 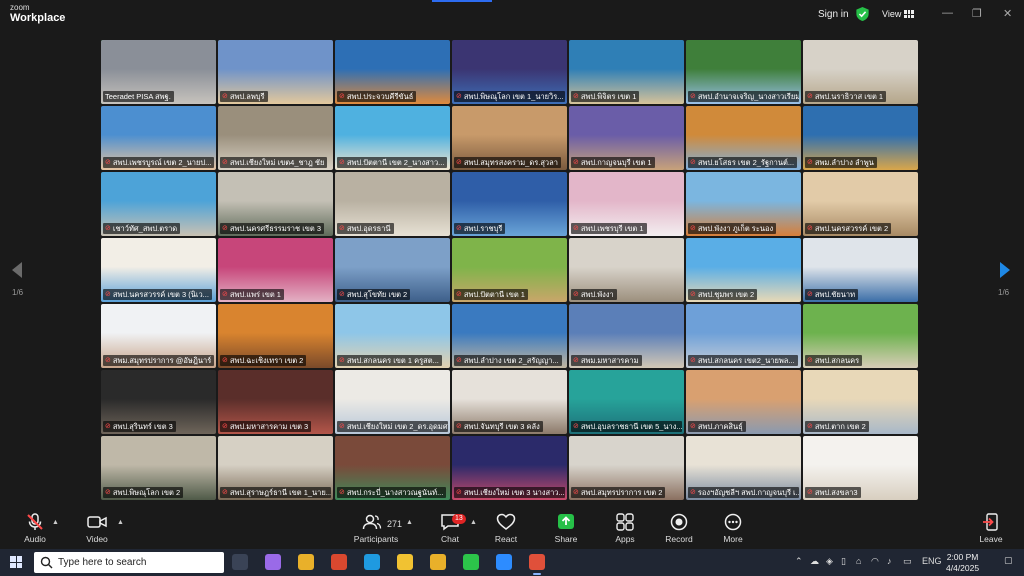 What do you see at coordinates (306, 562) in the screenshot?
I see `chrome-icon` at bounding box center [306, 562].